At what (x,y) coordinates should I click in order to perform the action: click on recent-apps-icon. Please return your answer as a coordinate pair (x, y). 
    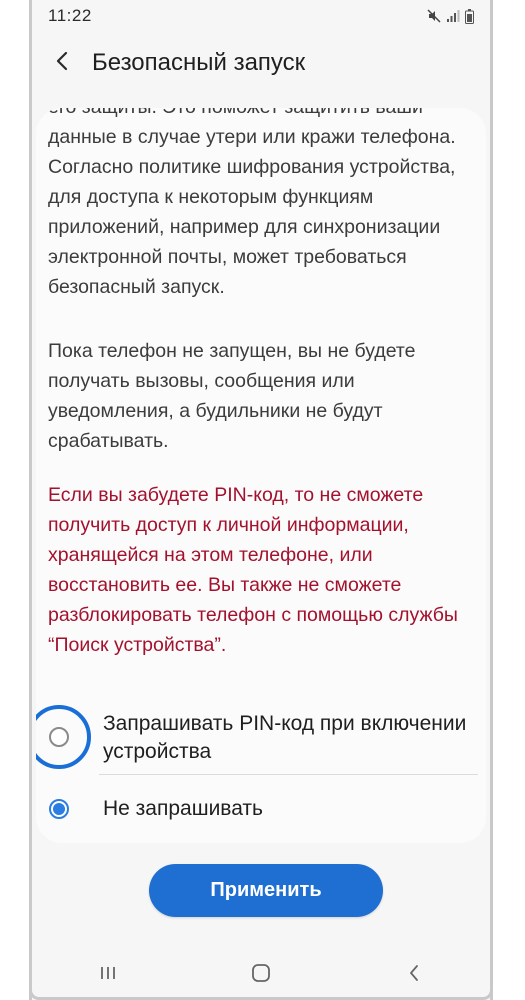
    Looking at the image, I should click on (108, 975).